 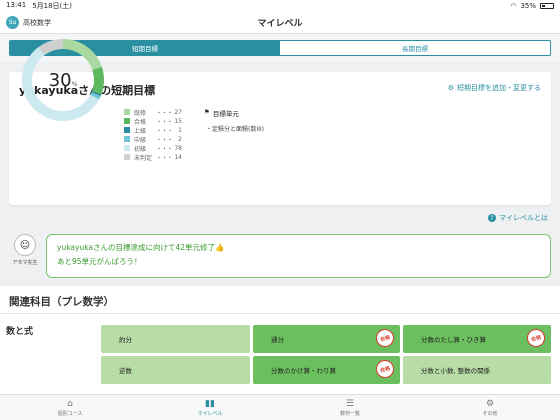 I want to click on topic-tile-label: 通分, so click(x=277, y=340).